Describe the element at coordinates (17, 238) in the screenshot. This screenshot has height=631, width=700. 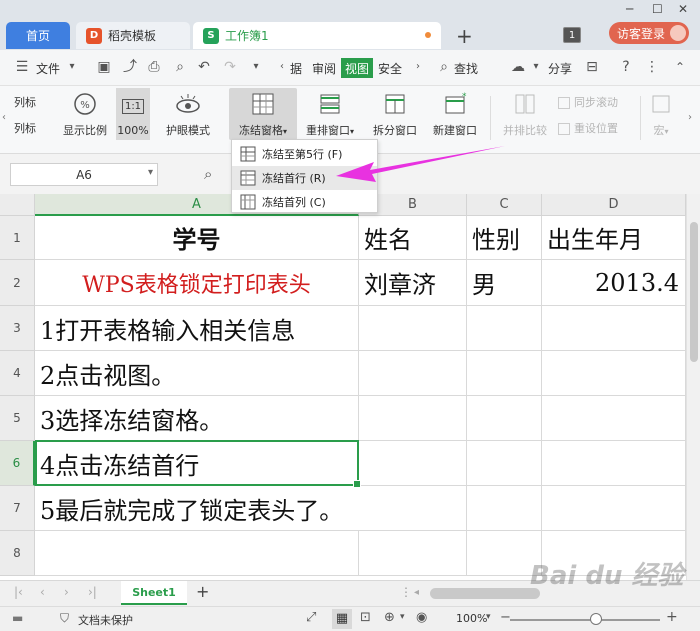
I see `row-header-1: 1` at that location.